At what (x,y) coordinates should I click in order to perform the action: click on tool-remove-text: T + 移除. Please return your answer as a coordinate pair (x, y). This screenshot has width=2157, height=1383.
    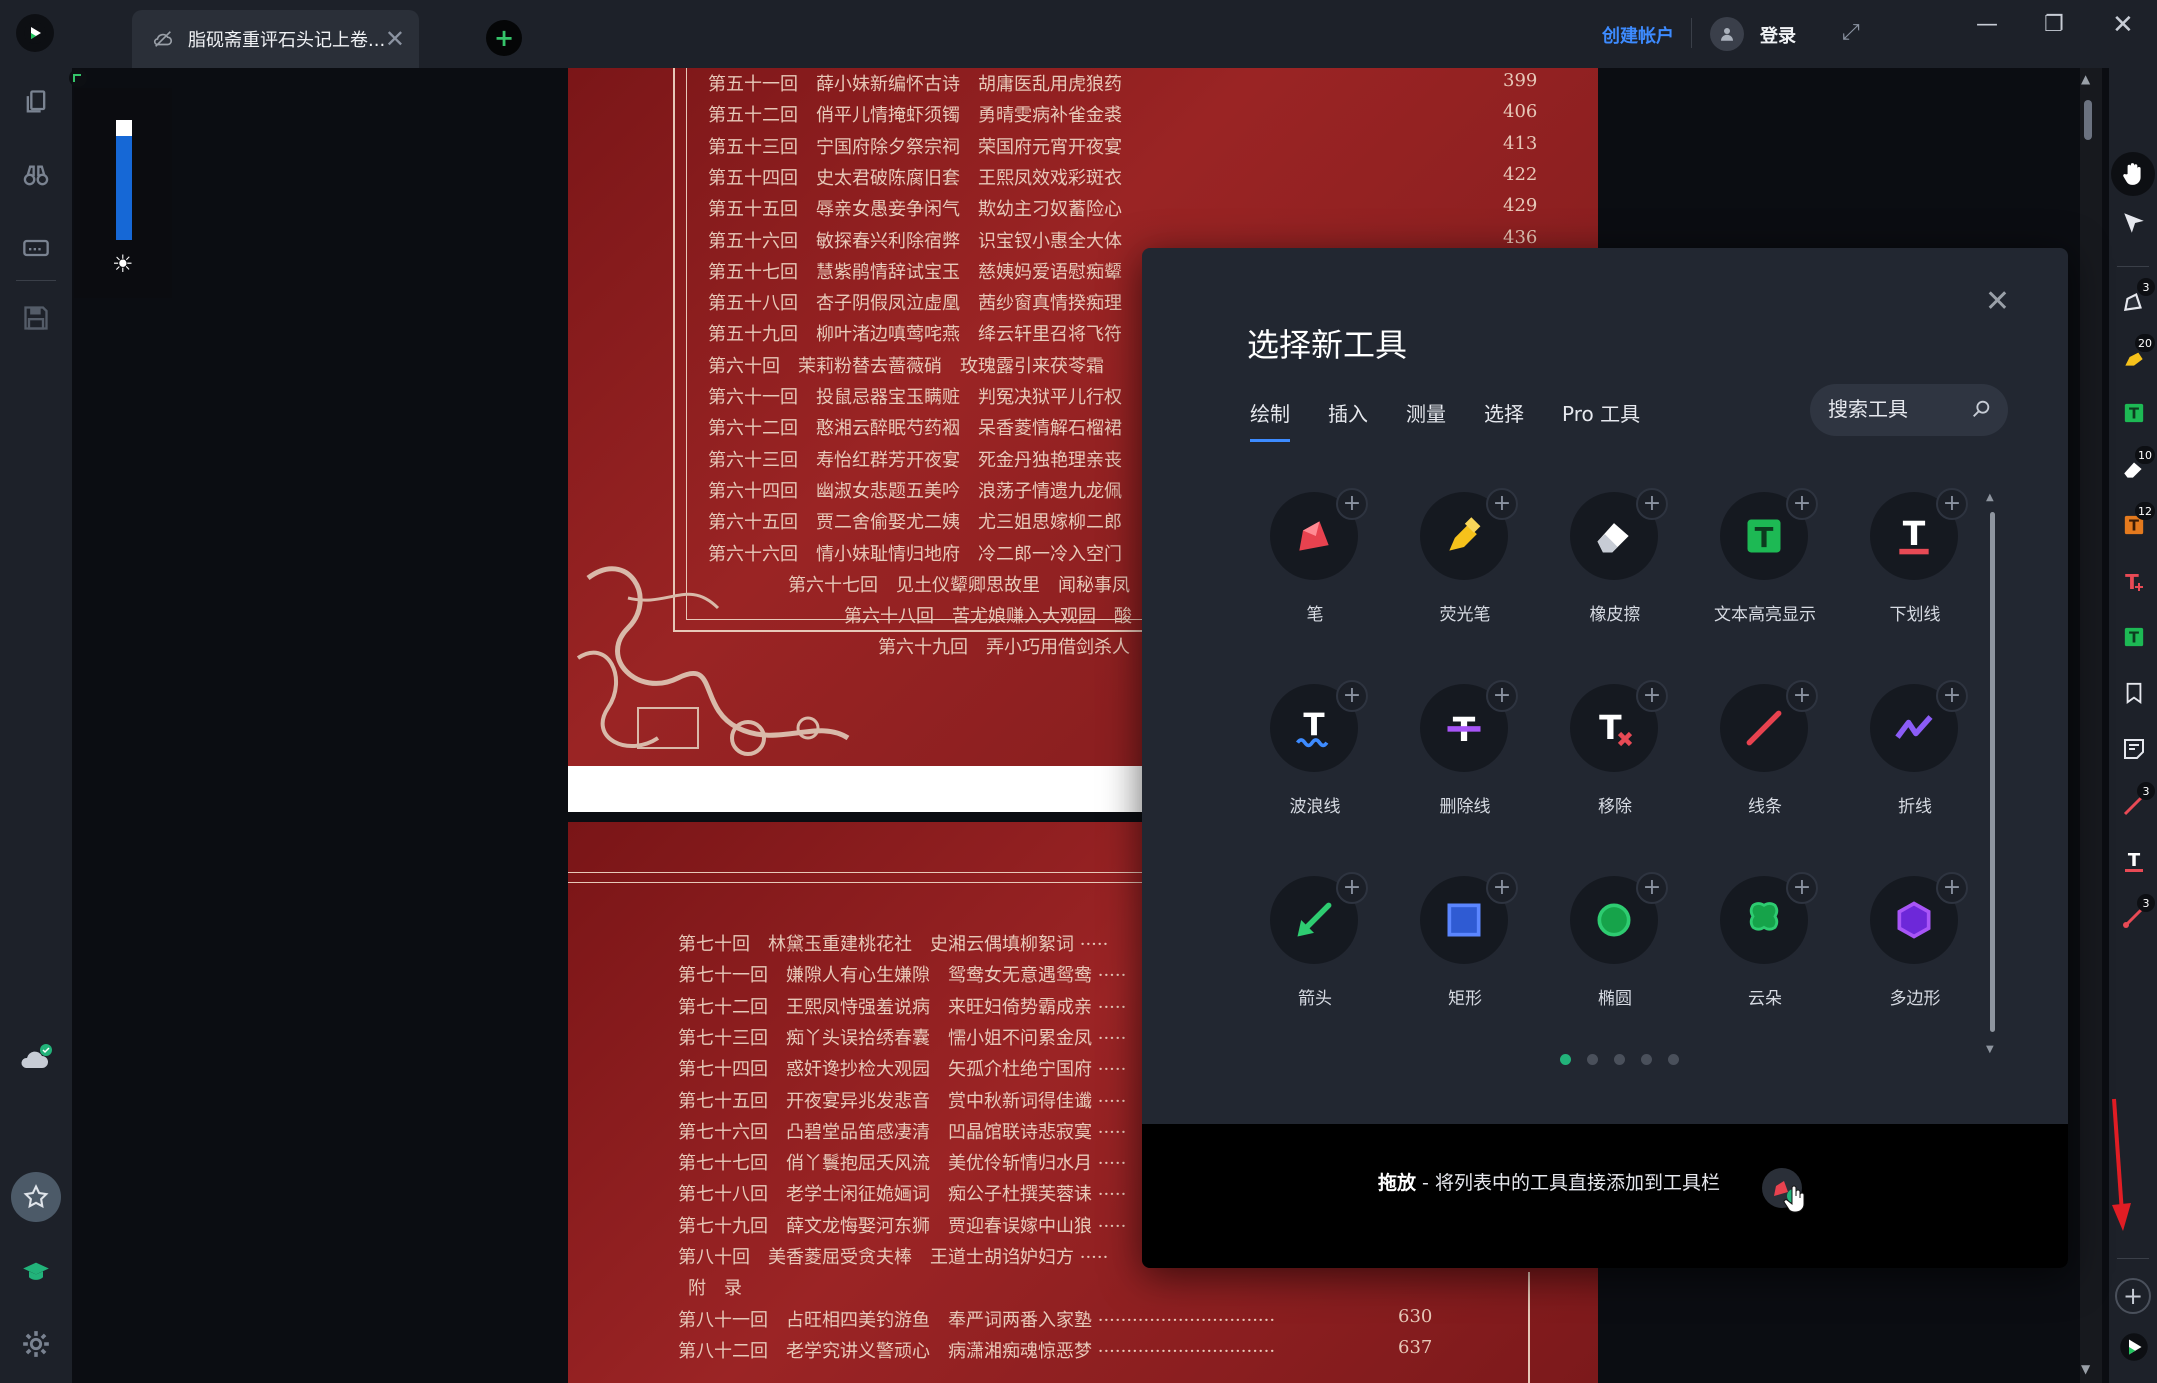
    Looking at the image, I should click on (1615, 767).